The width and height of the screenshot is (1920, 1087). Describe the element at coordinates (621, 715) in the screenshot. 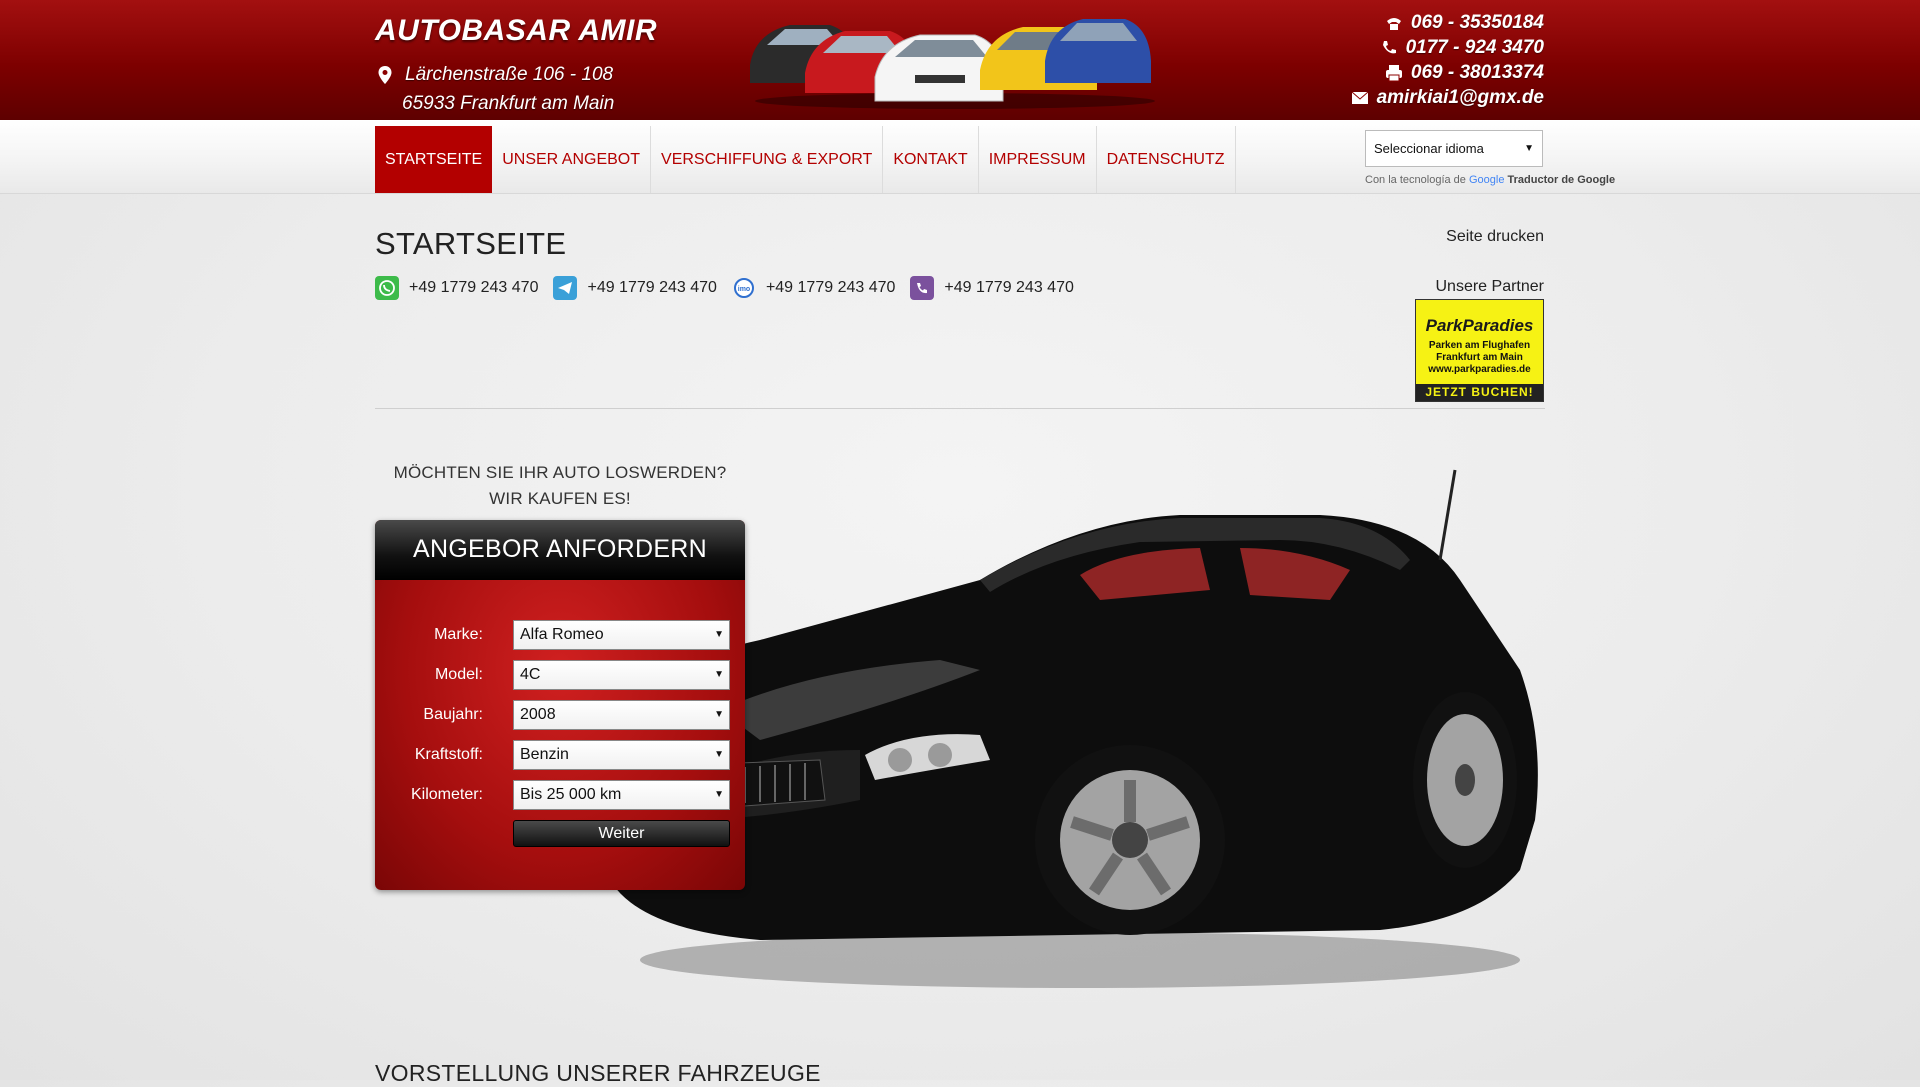

I see `baujahr-select: 2008 ▼` at that location.